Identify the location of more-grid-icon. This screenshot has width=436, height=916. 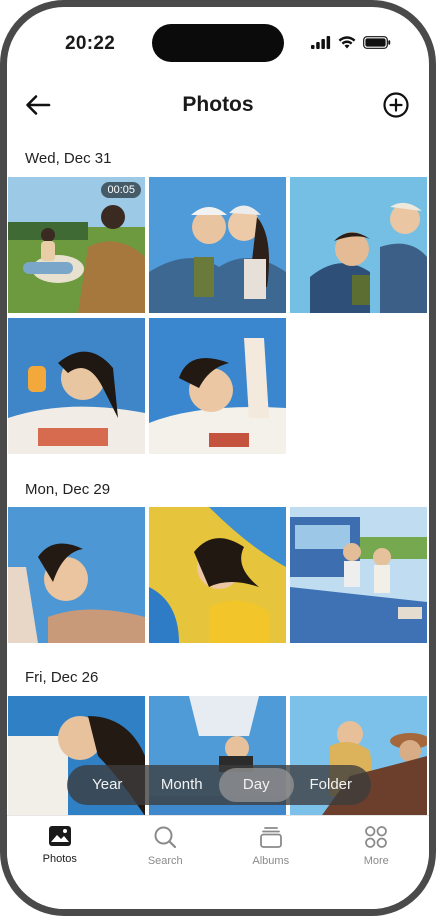
(376, 837).